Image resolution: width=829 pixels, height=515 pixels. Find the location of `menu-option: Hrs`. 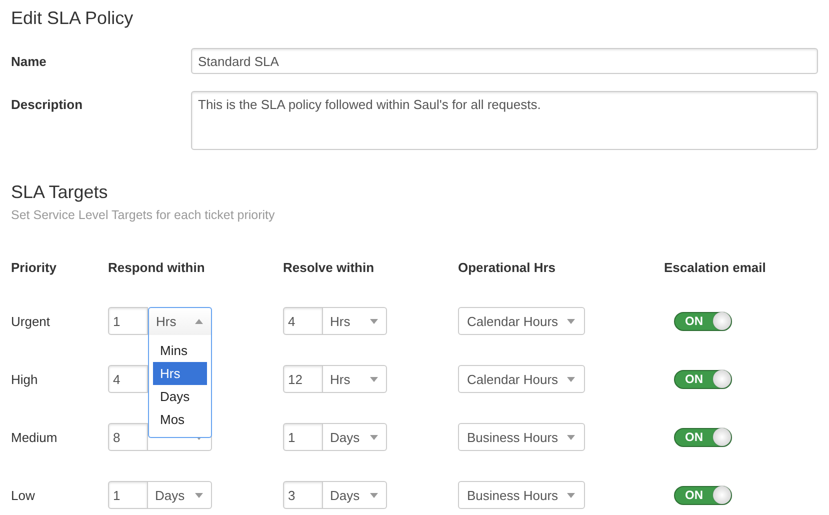

menu-option: Hrs is located at coordinates (180, 373).